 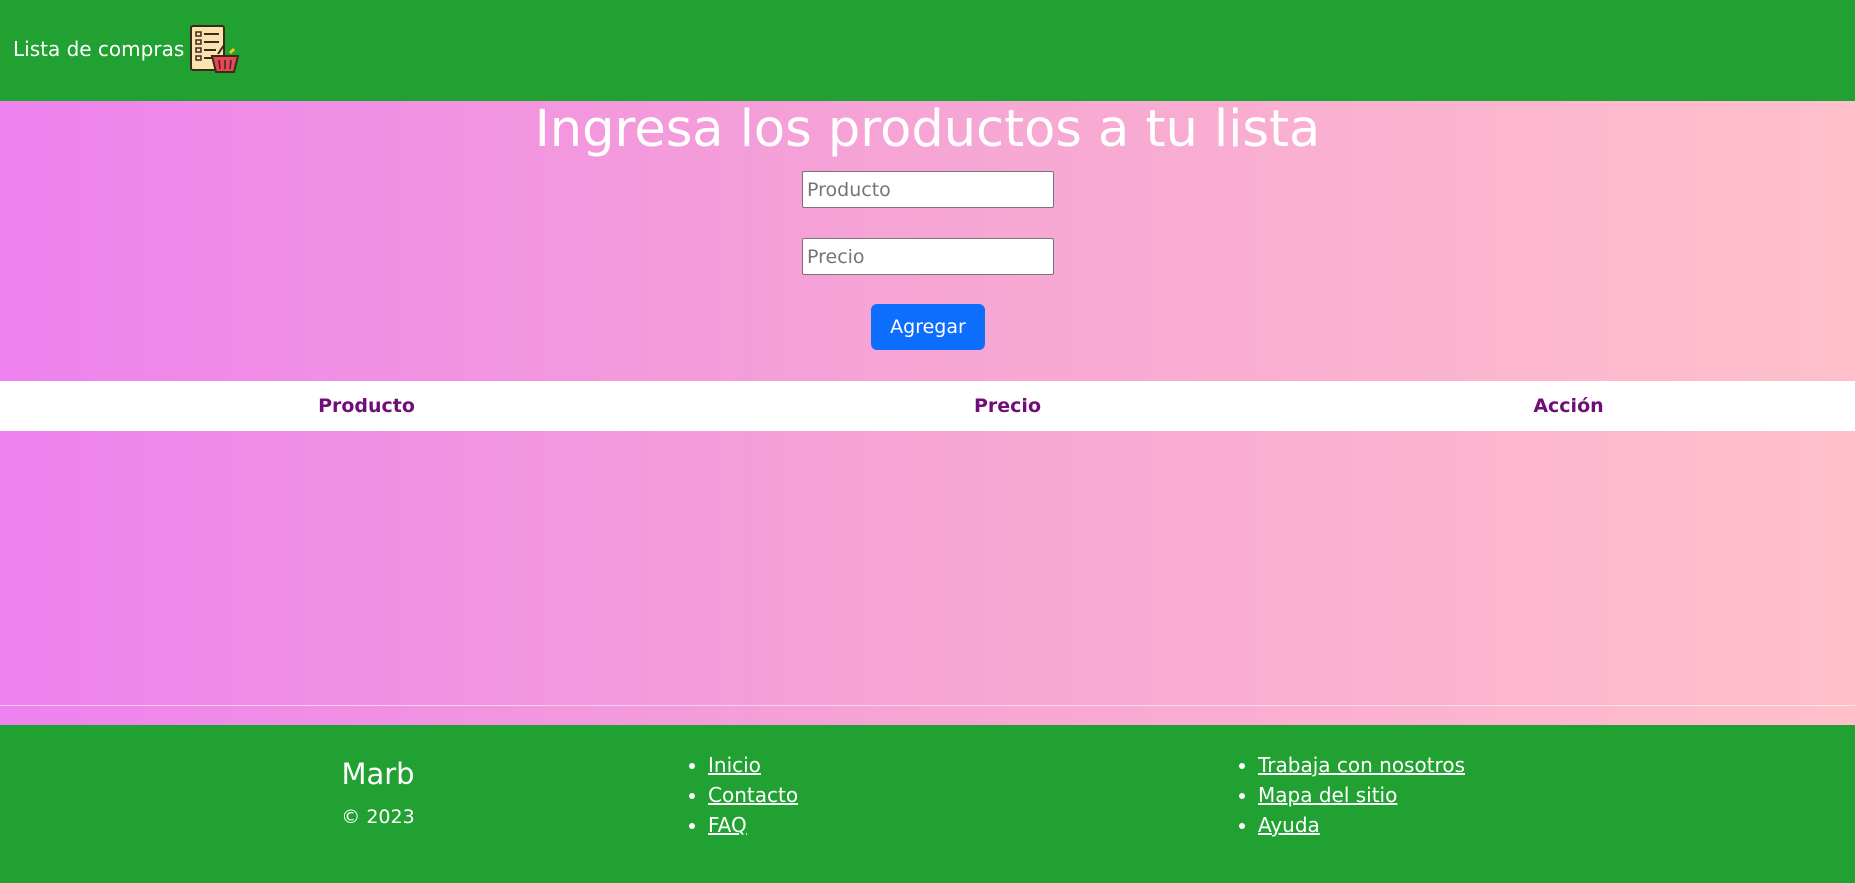 I want to click on list-item: Mapa del sitio, so click(x=1361, y=795).